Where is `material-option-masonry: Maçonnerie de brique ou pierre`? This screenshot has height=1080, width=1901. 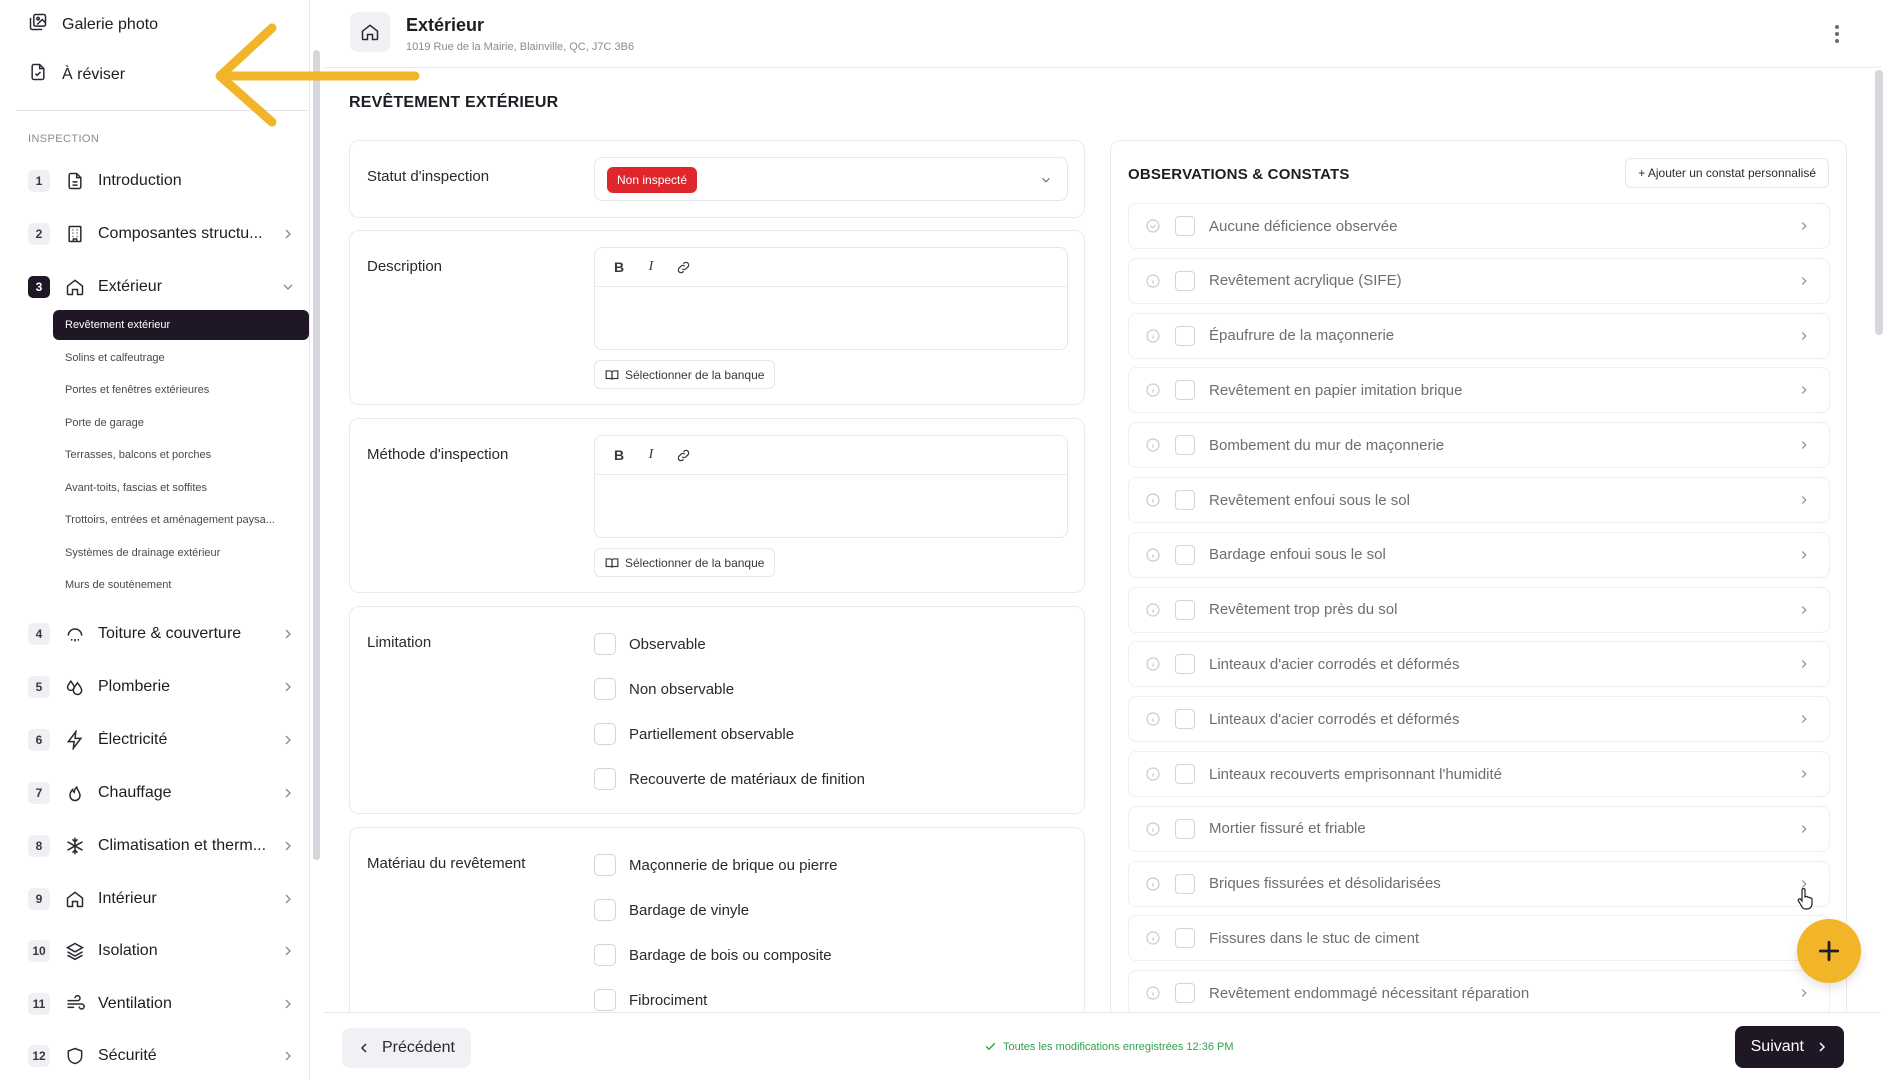
material-option-masonry: Maçonnerie de brique ou pierre is located at coordinates (715, 865).